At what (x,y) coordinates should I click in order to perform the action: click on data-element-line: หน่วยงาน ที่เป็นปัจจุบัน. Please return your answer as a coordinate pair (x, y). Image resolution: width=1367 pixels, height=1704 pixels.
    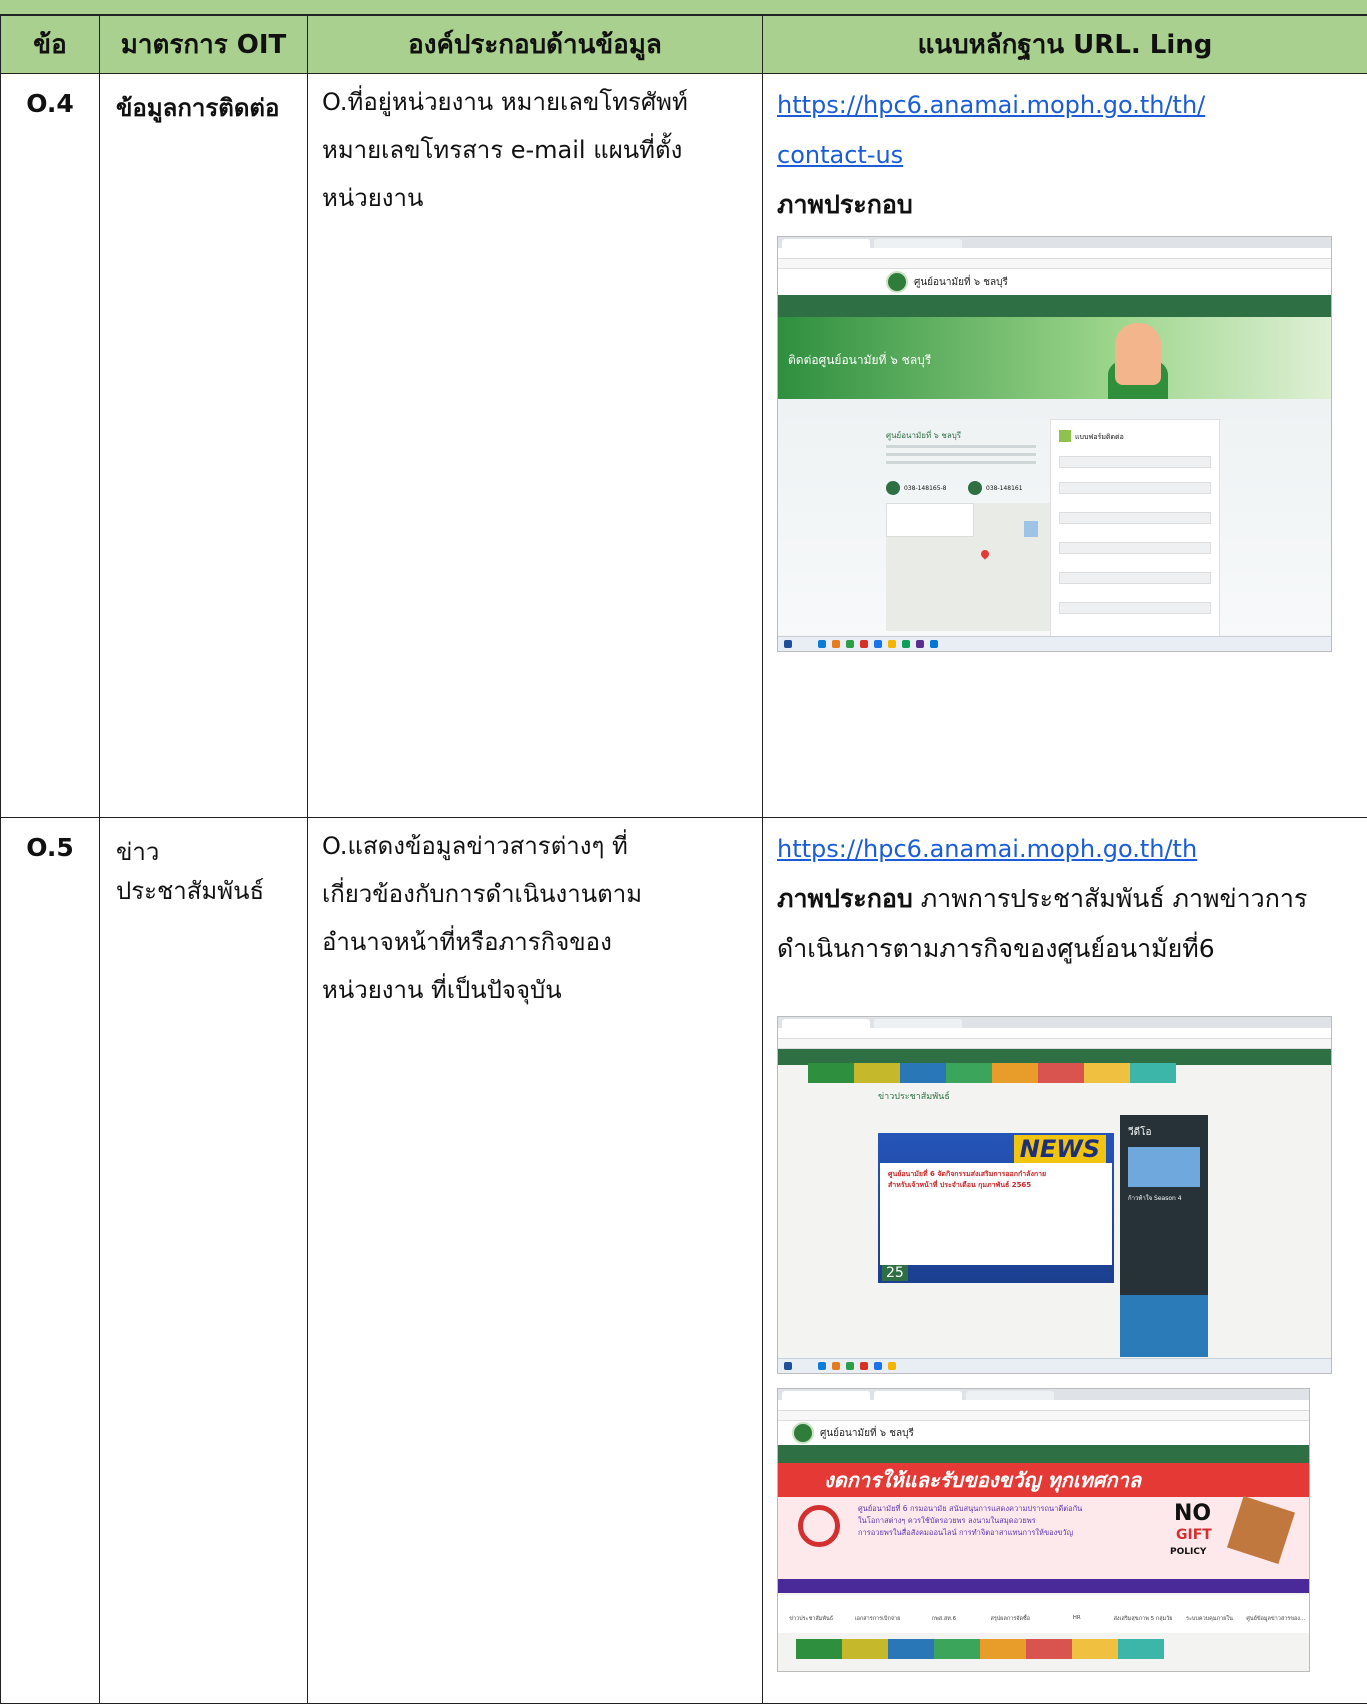
    Looking at the image, I should click on (537, 990).